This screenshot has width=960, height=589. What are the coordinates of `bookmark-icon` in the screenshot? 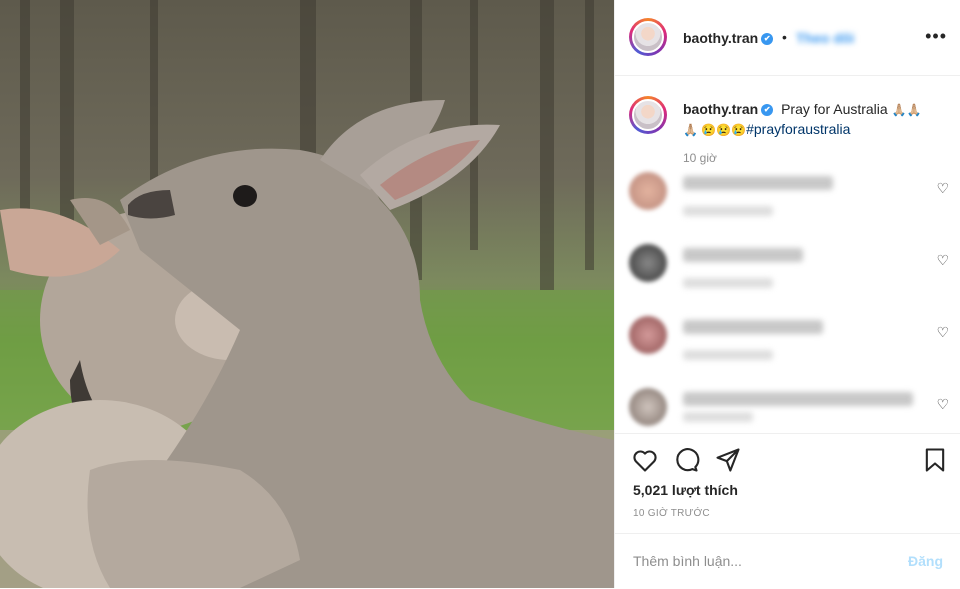 It's located at (935, 460).